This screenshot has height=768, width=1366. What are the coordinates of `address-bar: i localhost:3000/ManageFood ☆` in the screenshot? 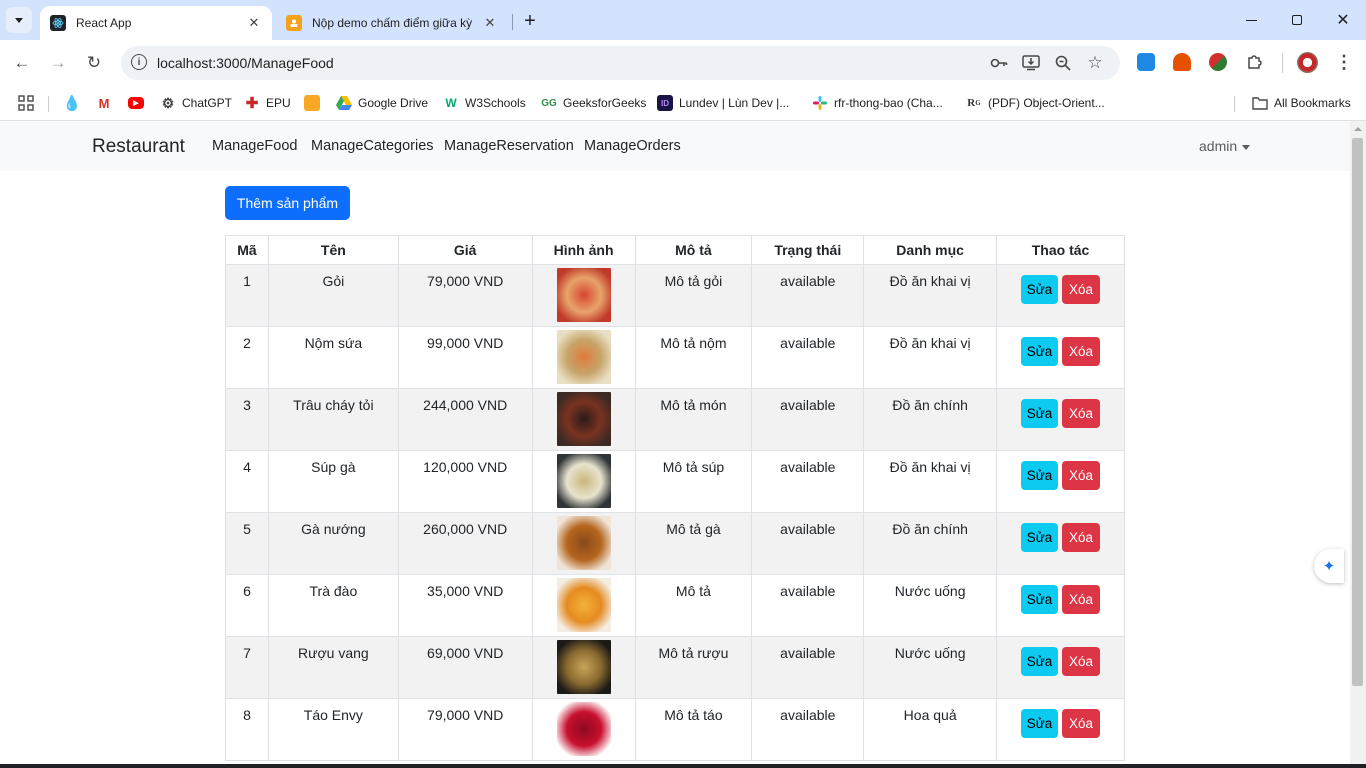 It's located at (620, 63).